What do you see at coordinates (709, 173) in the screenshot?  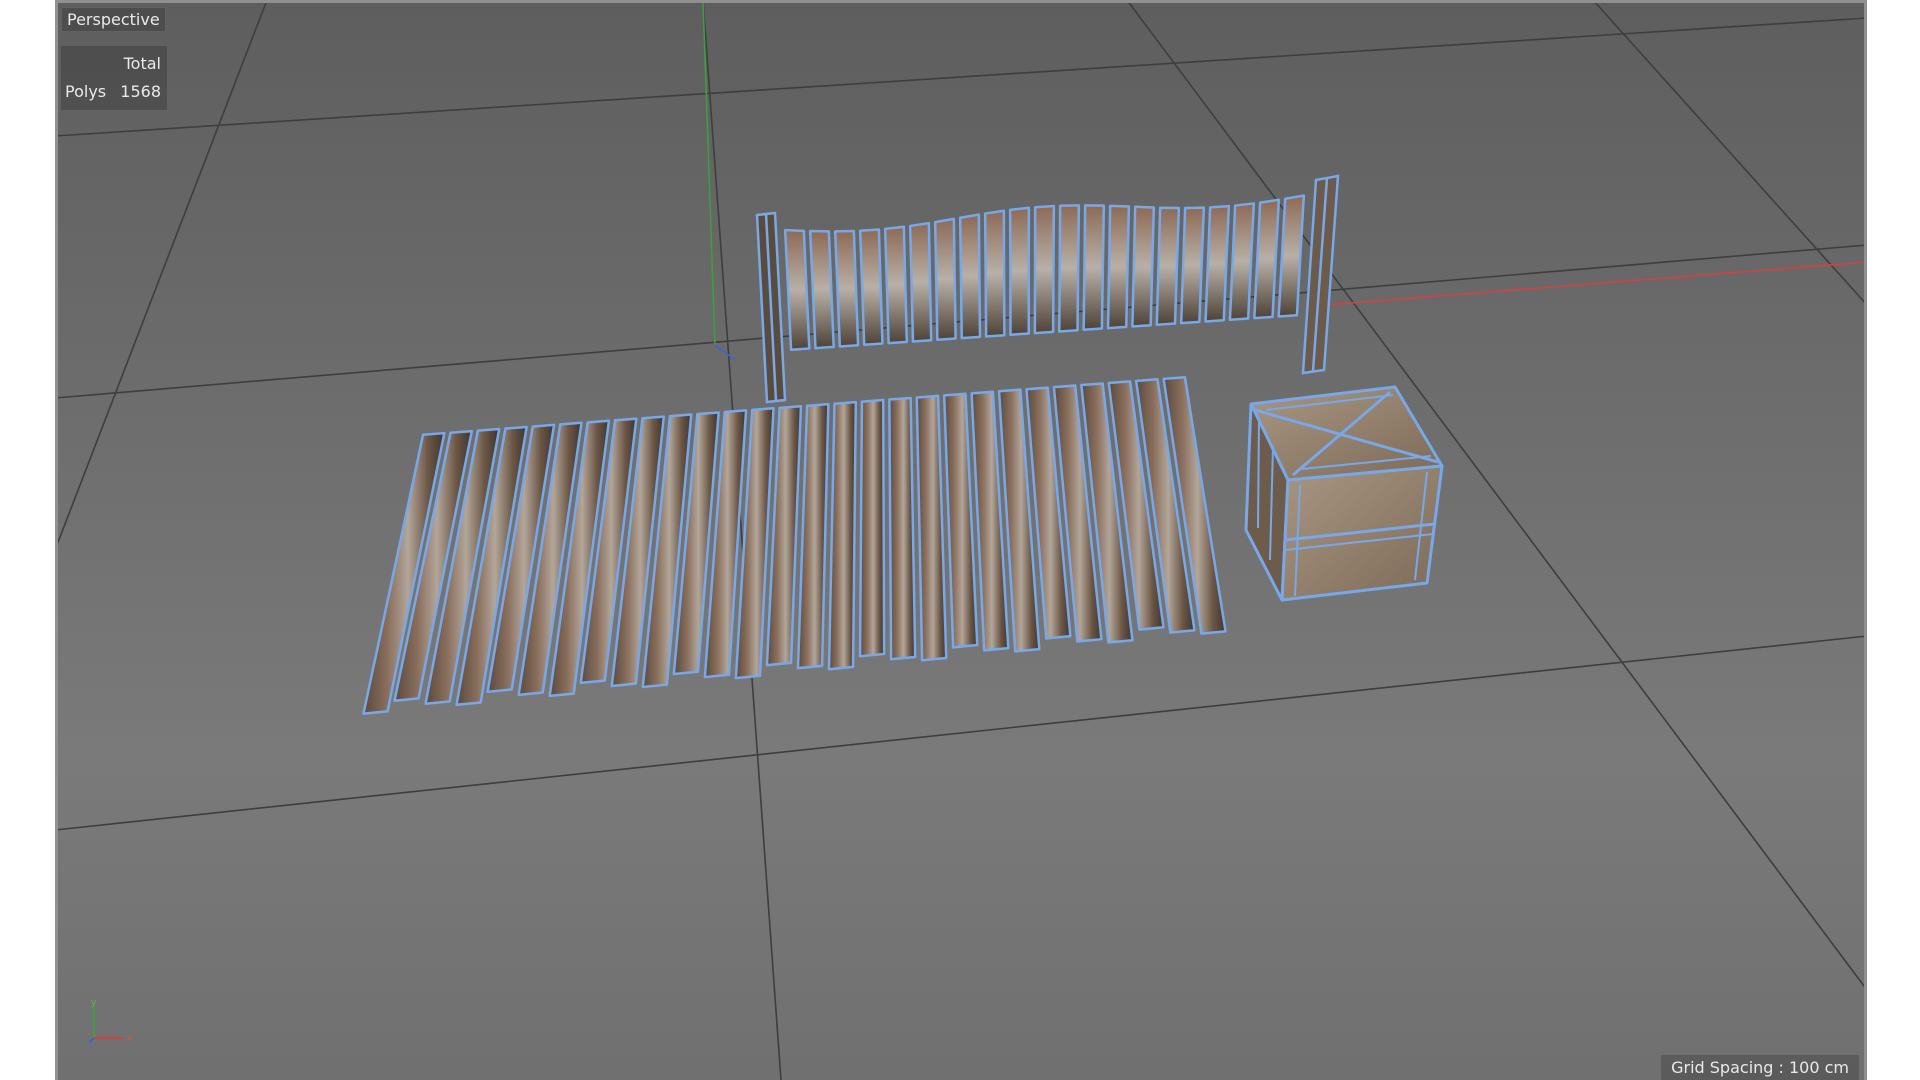 I see `y-axis-line` at bounding box center [709, 173].